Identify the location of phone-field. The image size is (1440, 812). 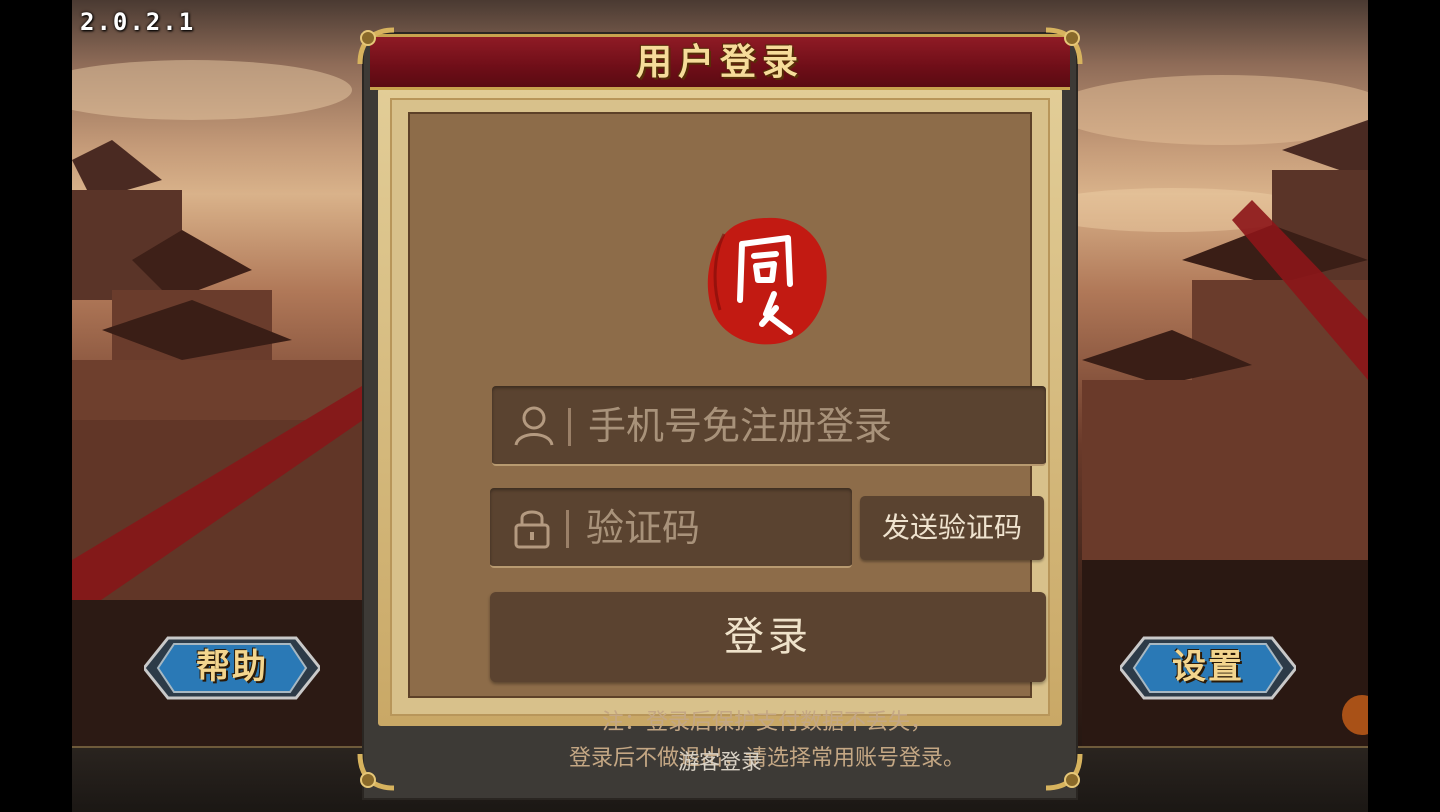
(769, 426).